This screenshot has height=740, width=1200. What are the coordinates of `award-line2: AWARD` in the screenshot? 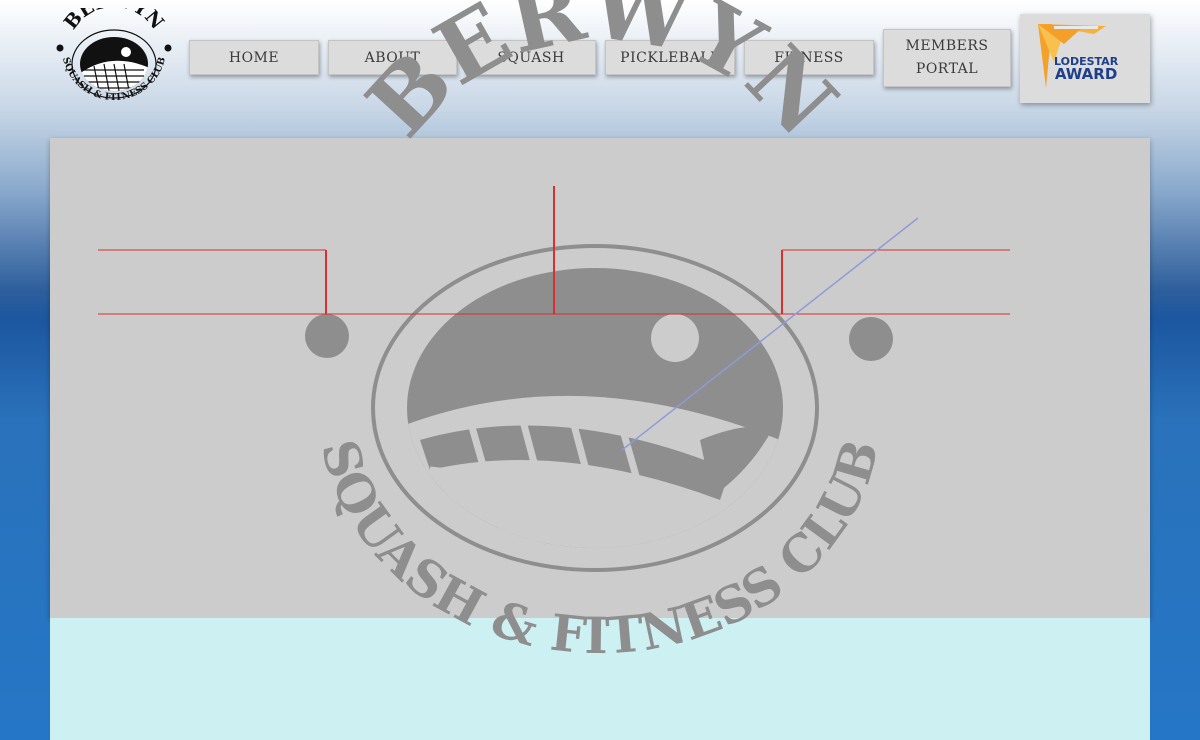 It's located at (1086, 74).